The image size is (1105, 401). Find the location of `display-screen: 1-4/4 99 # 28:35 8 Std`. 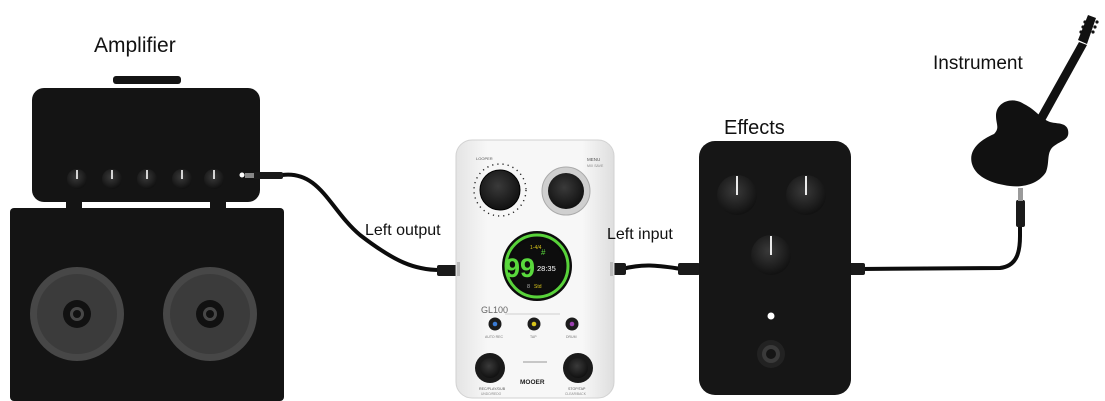

display-screen: 1-4/4 99 # 28:35 8 Std is located at coordinates (537, 266).